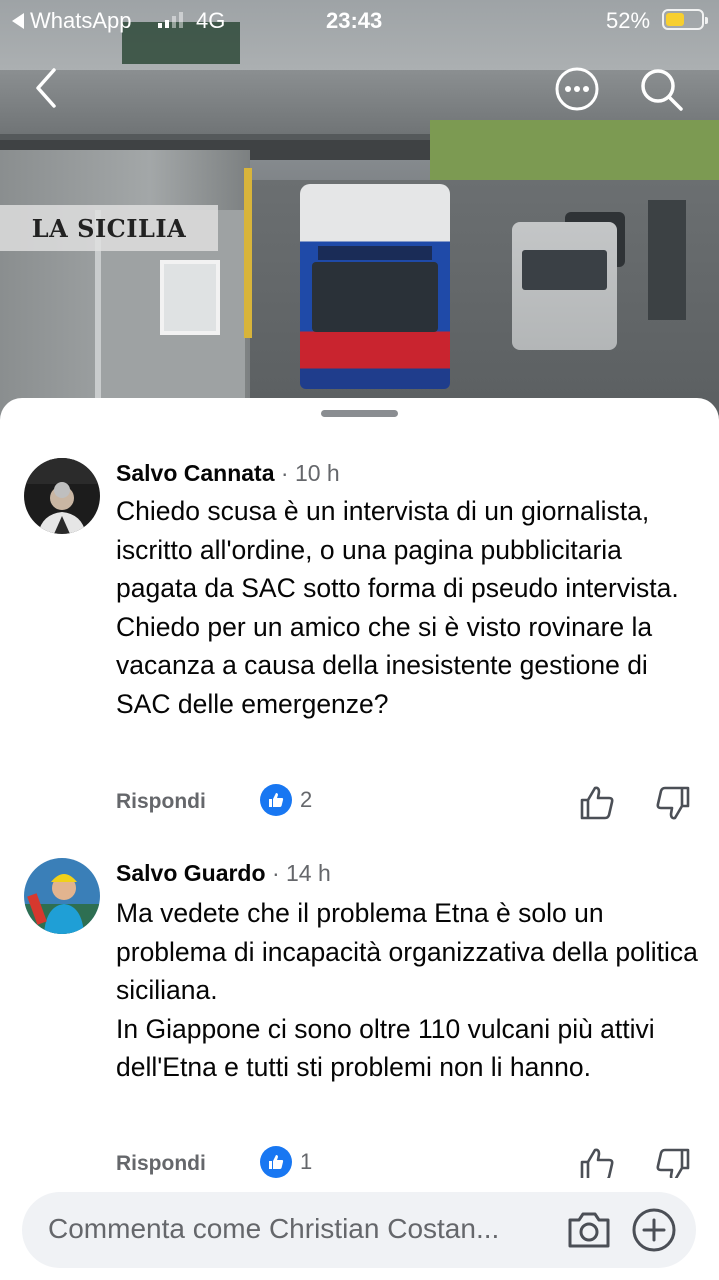  What do you see at coordinates (577, 89) in the screenshot?
I see `more-options-icon` at bounding box center [577, 89].